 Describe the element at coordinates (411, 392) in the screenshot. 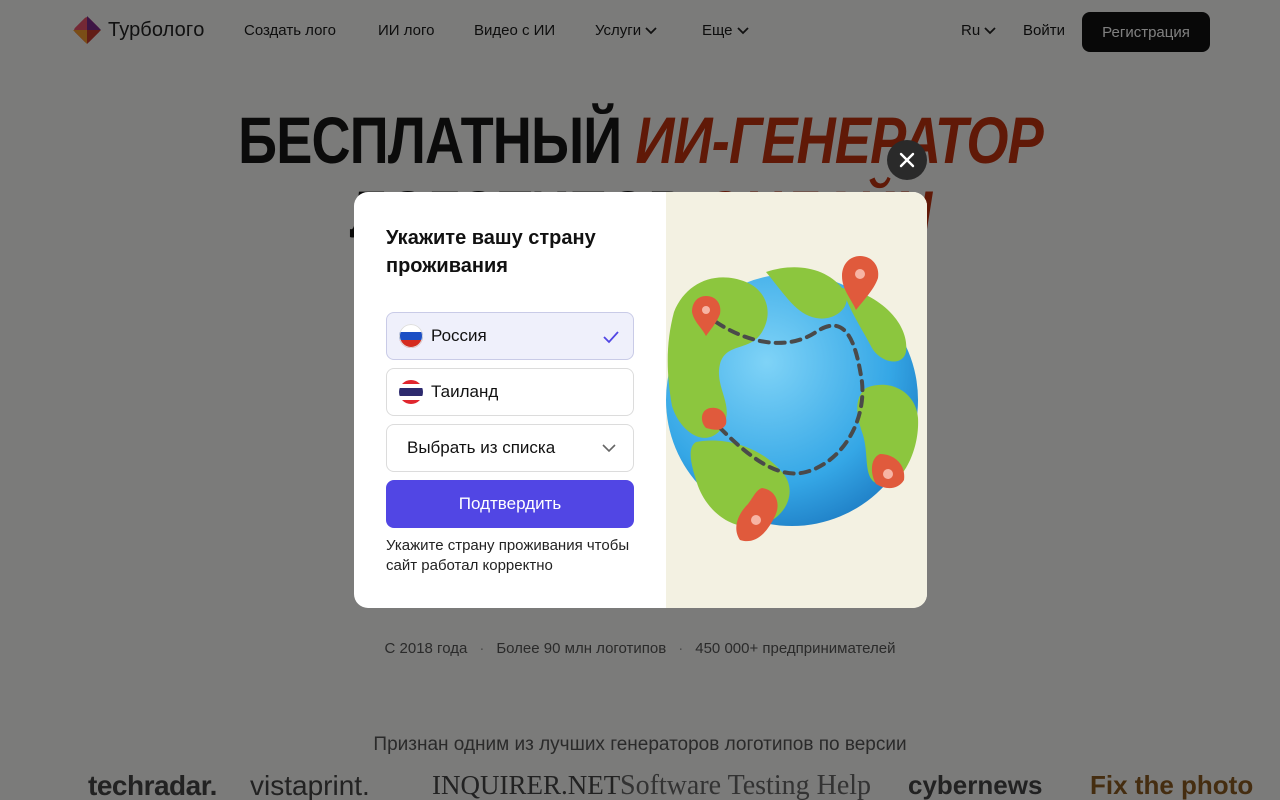

I see `thailand-flag-icon` at that location.